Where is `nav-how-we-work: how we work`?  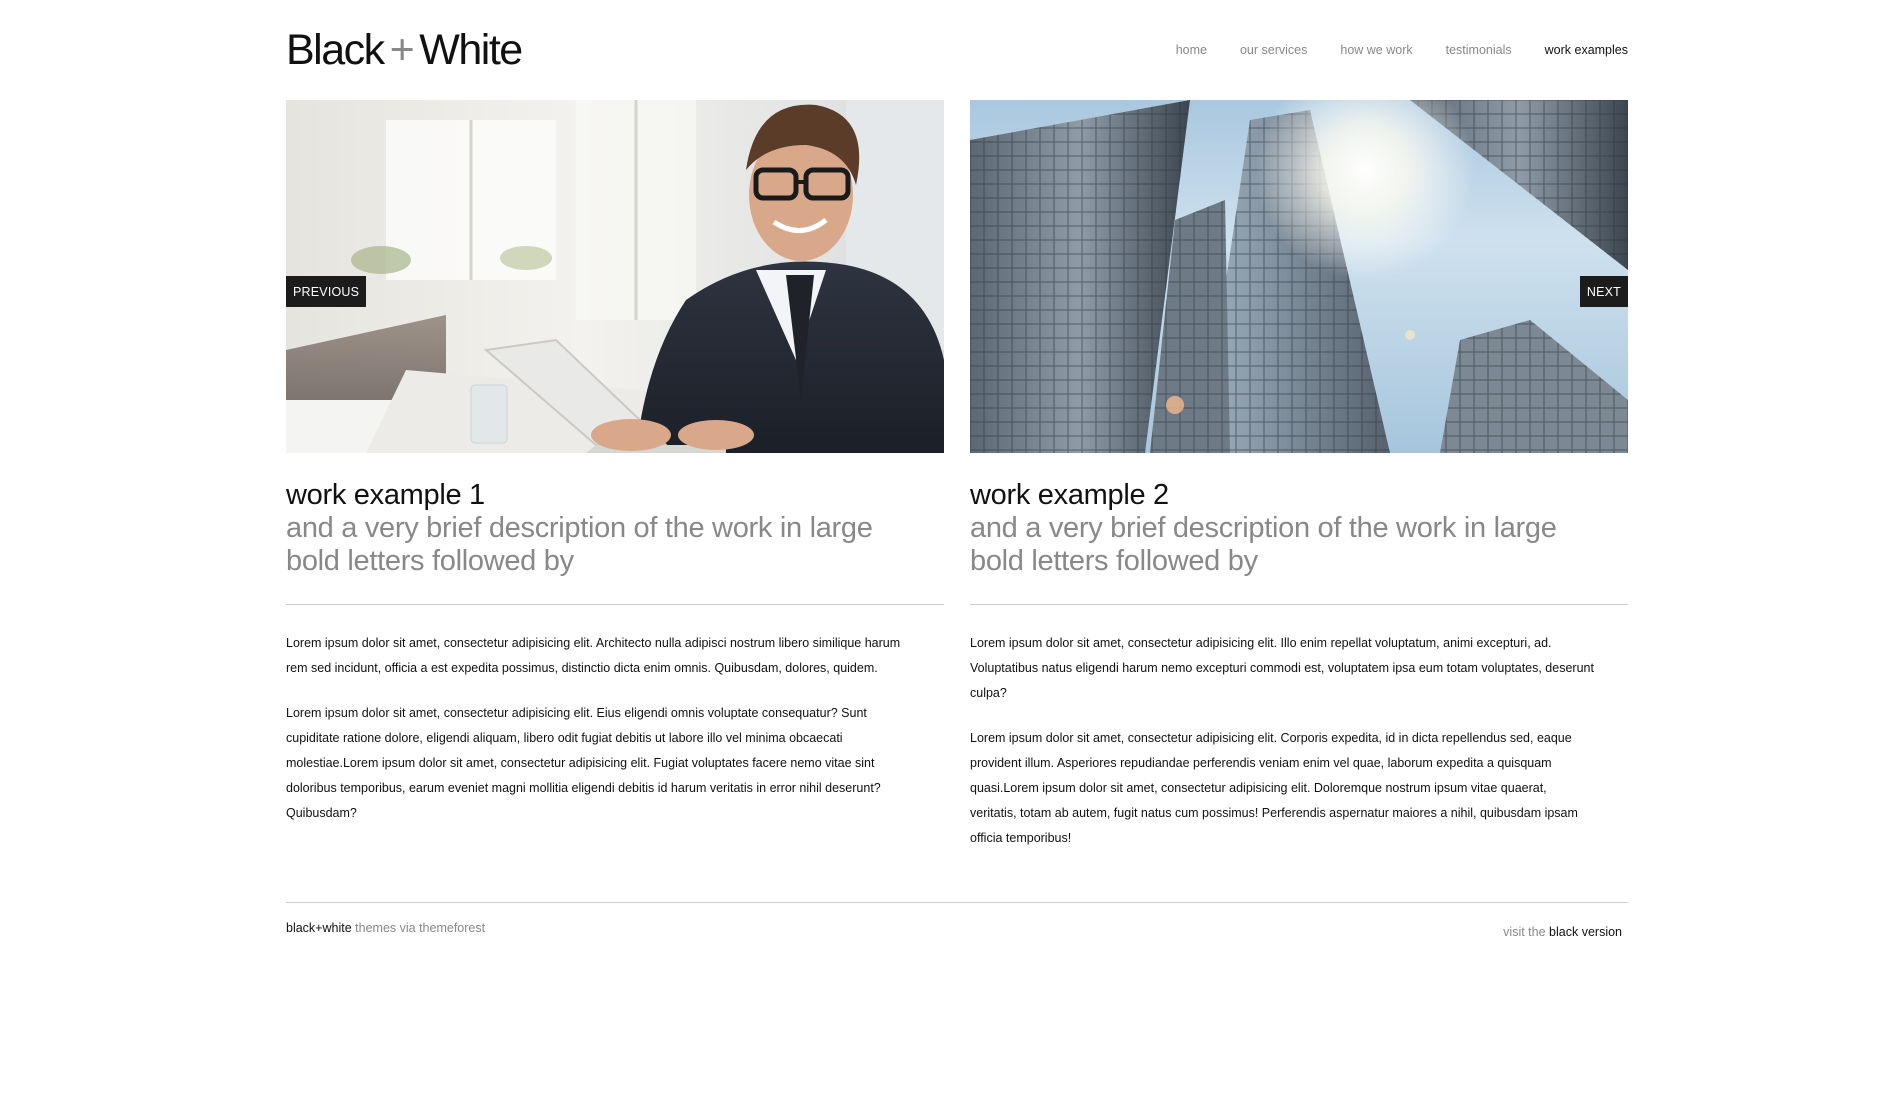
nav-how-we-work: how we work is located at coordinates (1376, 50).